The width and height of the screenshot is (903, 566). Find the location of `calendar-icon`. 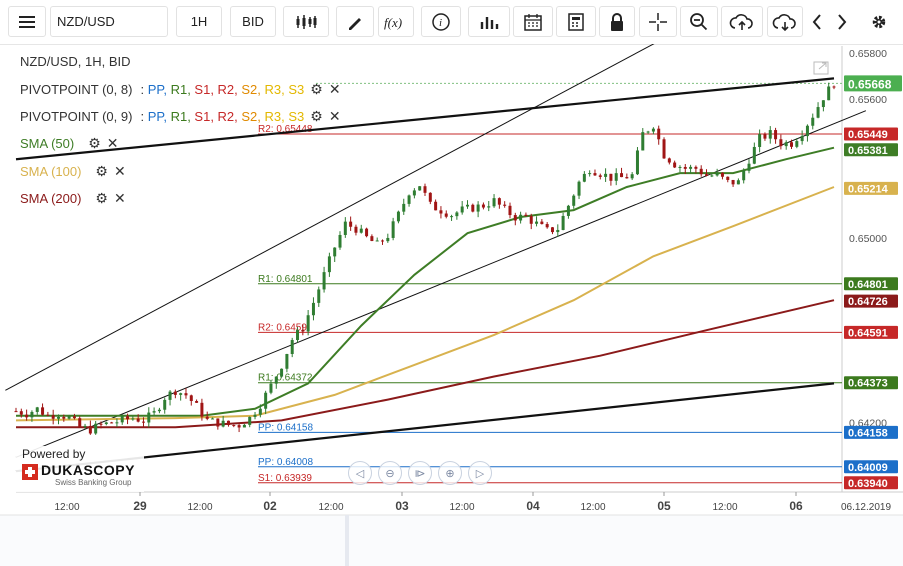

calendar-icon is located at coordinates (533, 21).